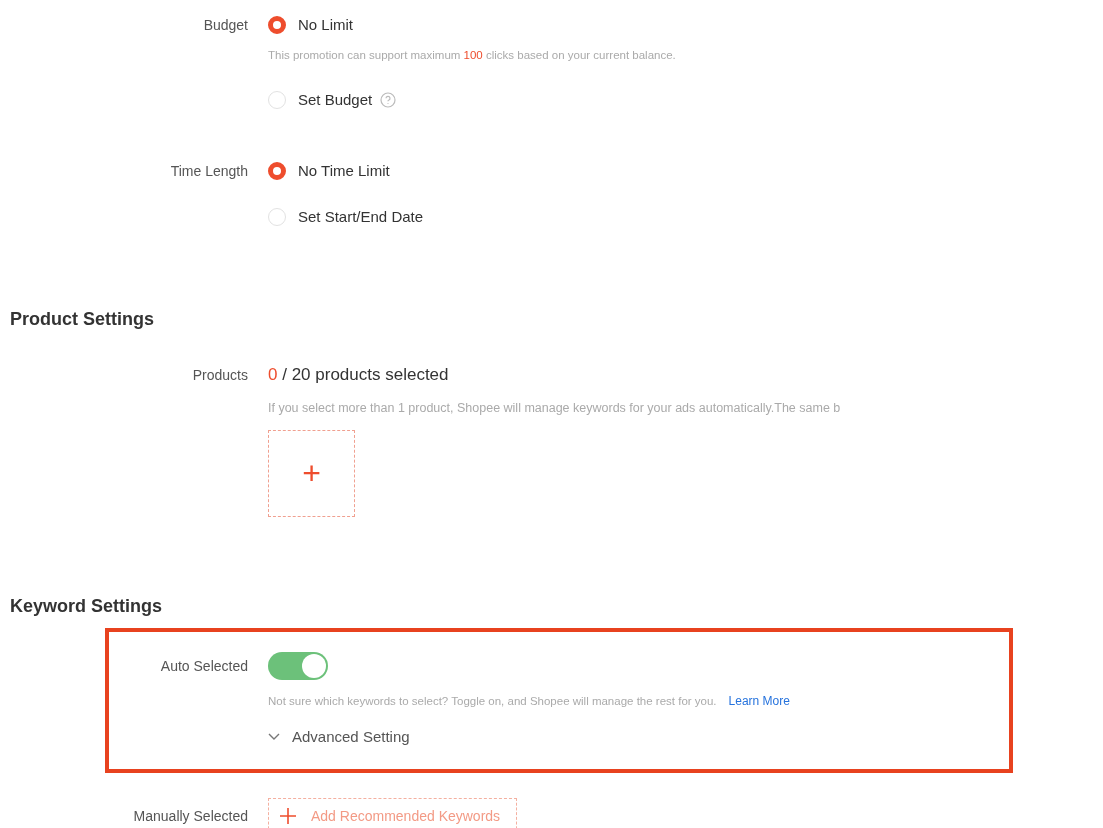  Describe the element at coordinates (554, 408) in the screenshot. I see `hint-text: If you select more than 1 product, Shopee will manage keywords for your ads automatically.The same b` at that location.